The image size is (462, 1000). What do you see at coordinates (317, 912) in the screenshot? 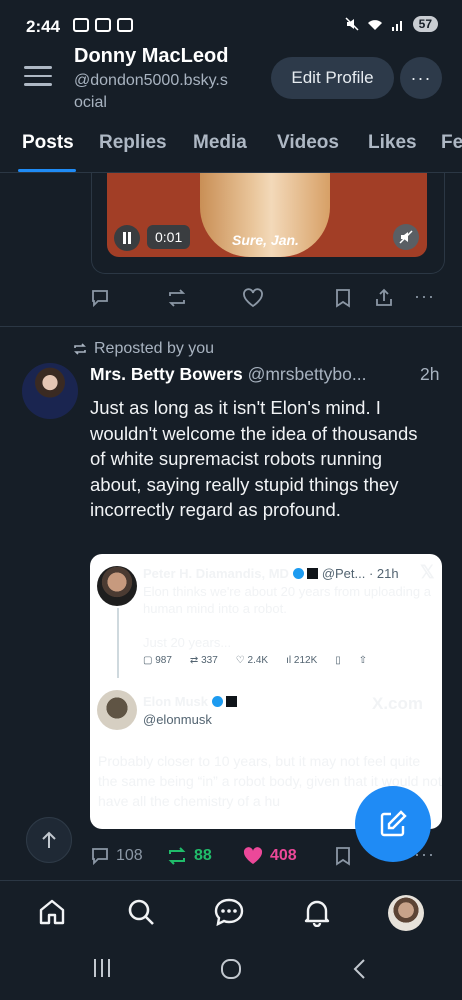
I see `notifications-icon` at bounding box center [317, 912].